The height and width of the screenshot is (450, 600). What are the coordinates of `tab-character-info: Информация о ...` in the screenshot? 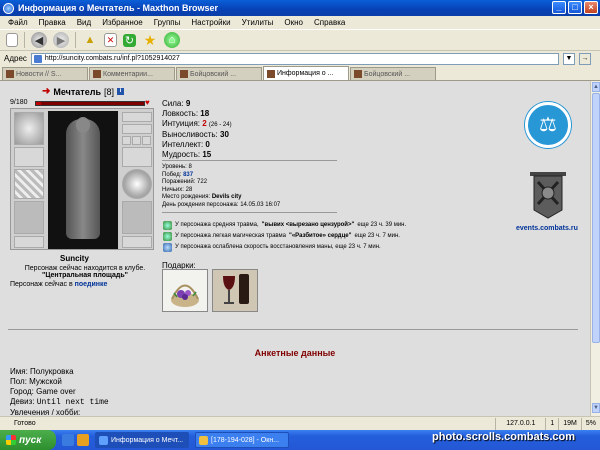 It's located at (306, 73).